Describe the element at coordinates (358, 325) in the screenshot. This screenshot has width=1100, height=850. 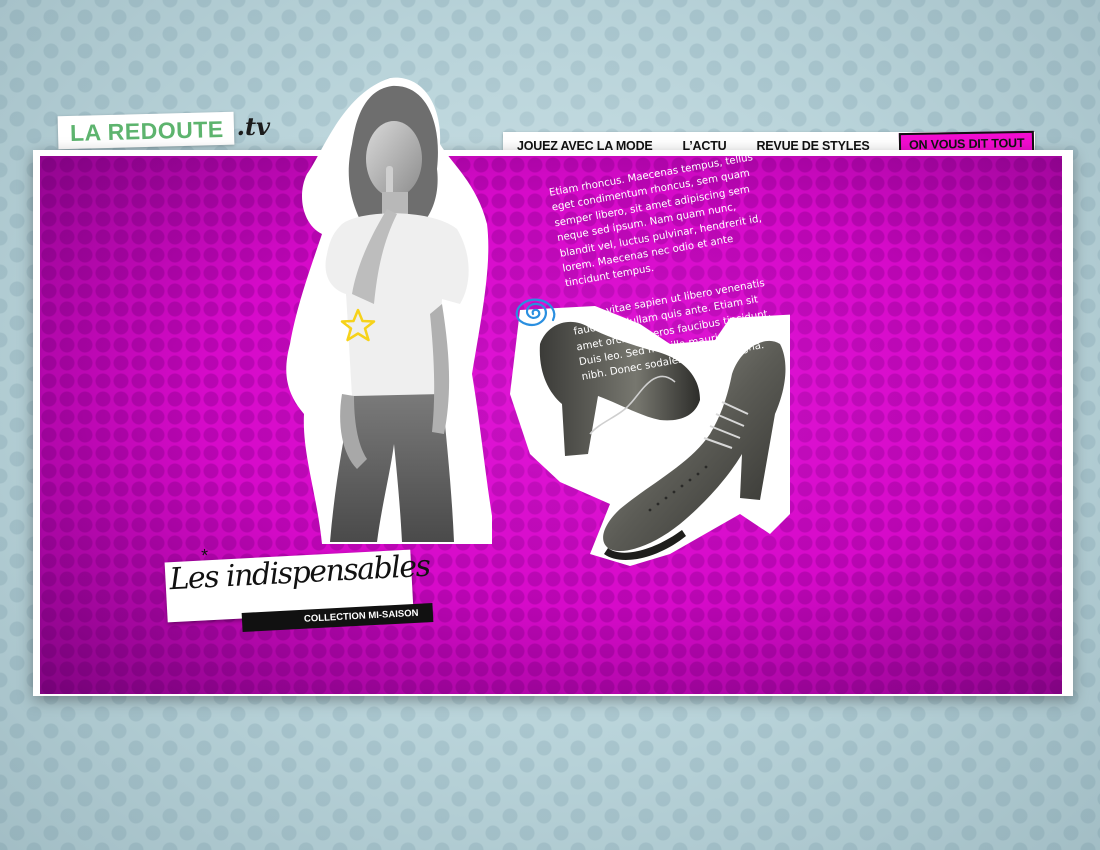
I see `star-doodle-icon` at that location.